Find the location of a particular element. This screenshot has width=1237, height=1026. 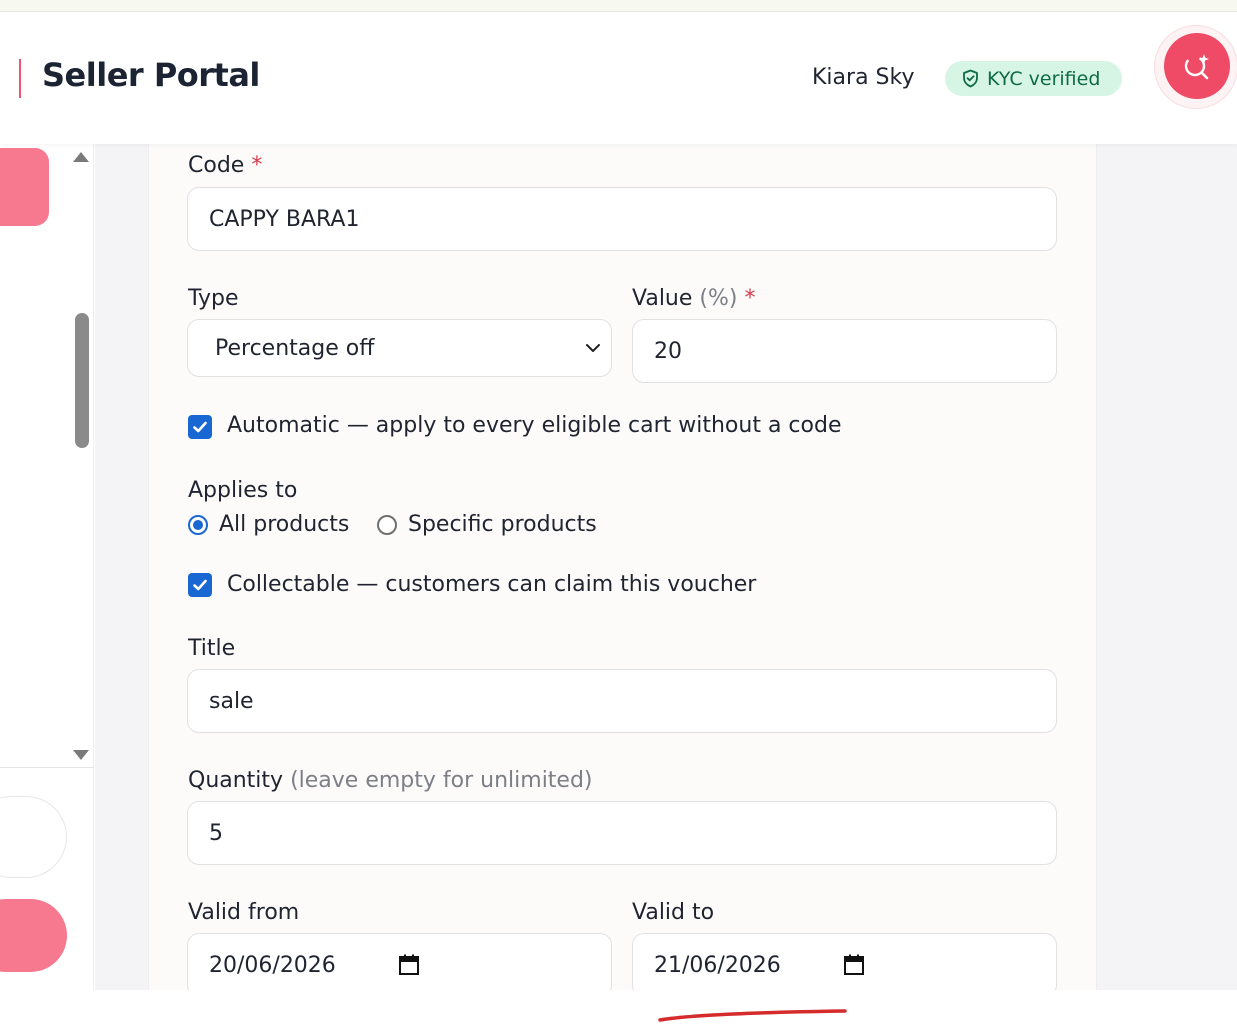

kyc-status-badge: KYC verified is located at coordinates (1033, 78).